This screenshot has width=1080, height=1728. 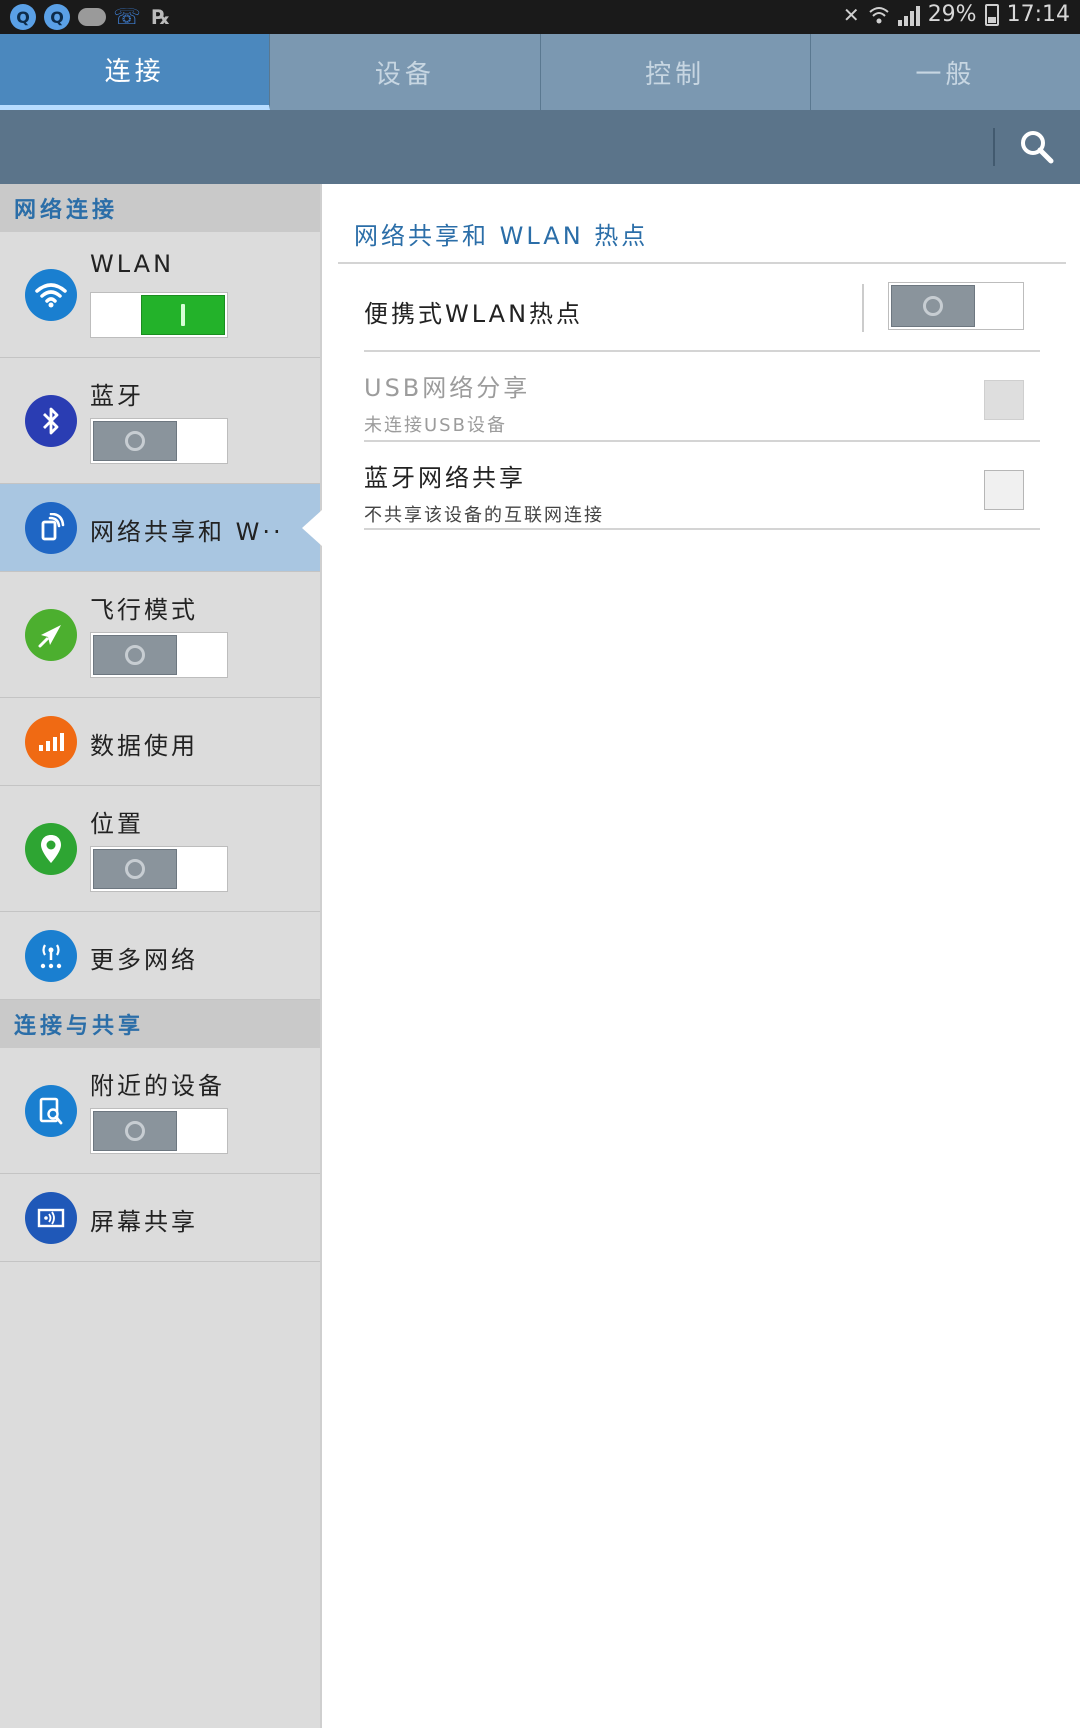 I want to click on wifi-icon, so click(x=51, y=295).